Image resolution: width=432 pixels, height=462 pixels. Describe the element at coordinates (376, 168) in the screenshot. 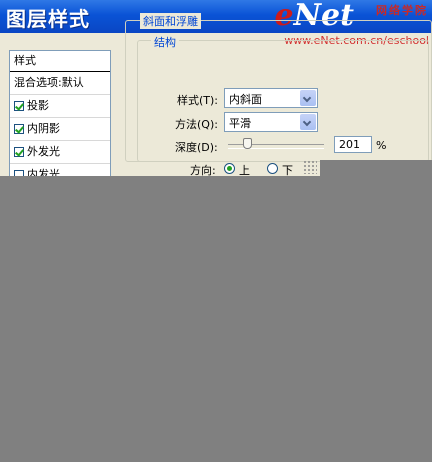

I see `overlay-region-top` at that location.